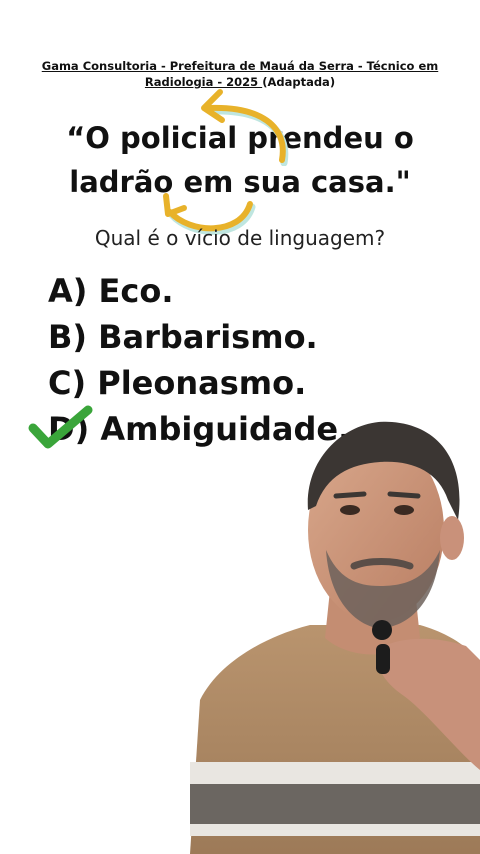 This screenshot has height=854, width=480. What do you see at coordinates (245, 127) in the screenshot?
I see `curved-arrow-icon` at bounding box center [245, 127].